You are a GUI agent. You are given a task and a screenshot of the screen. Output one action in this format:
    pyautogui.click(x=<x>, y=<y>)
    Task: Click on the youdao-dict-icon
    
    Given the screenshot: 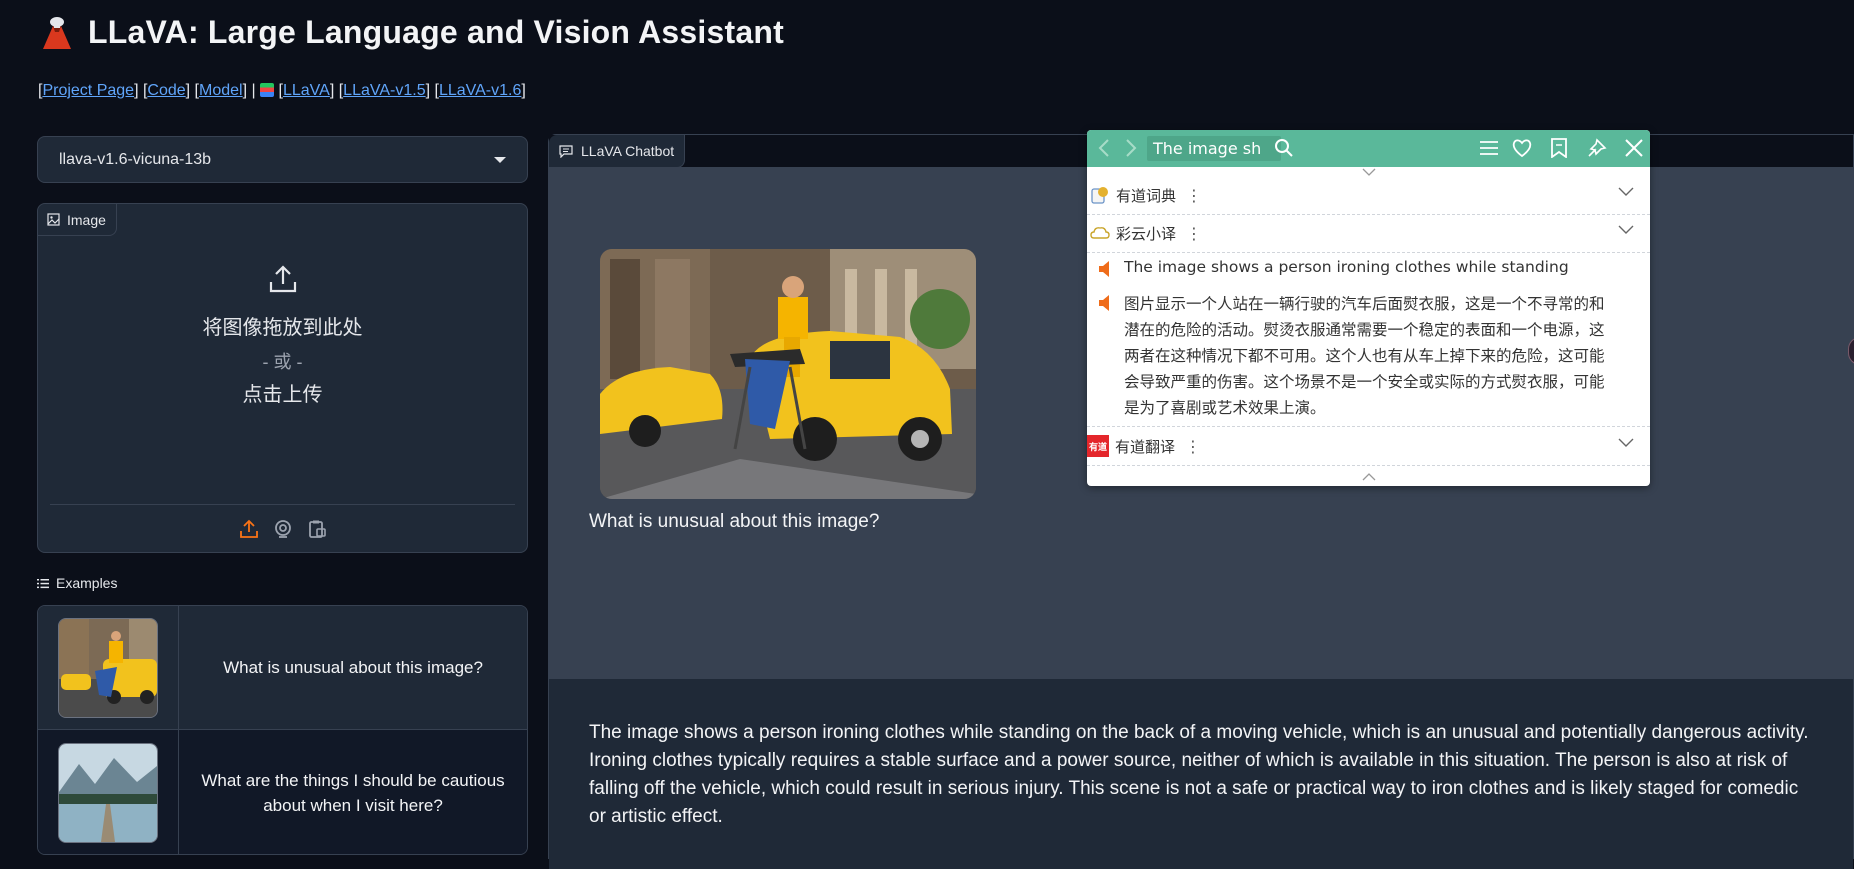 What is the action you would take?
    pyautogui.click(x=1099, y=195)
    